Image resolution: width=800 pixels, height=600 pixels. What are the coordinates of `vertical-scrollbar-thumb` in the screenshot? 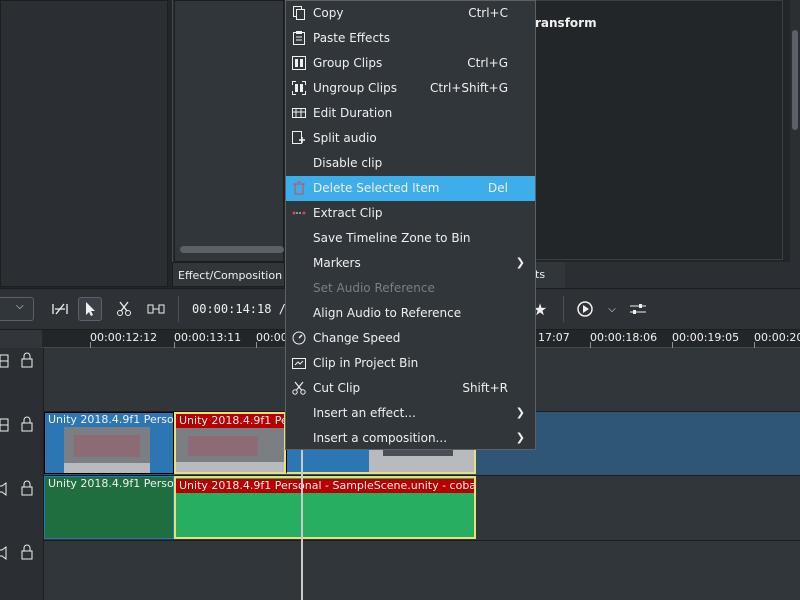 It's located at (795, 80).